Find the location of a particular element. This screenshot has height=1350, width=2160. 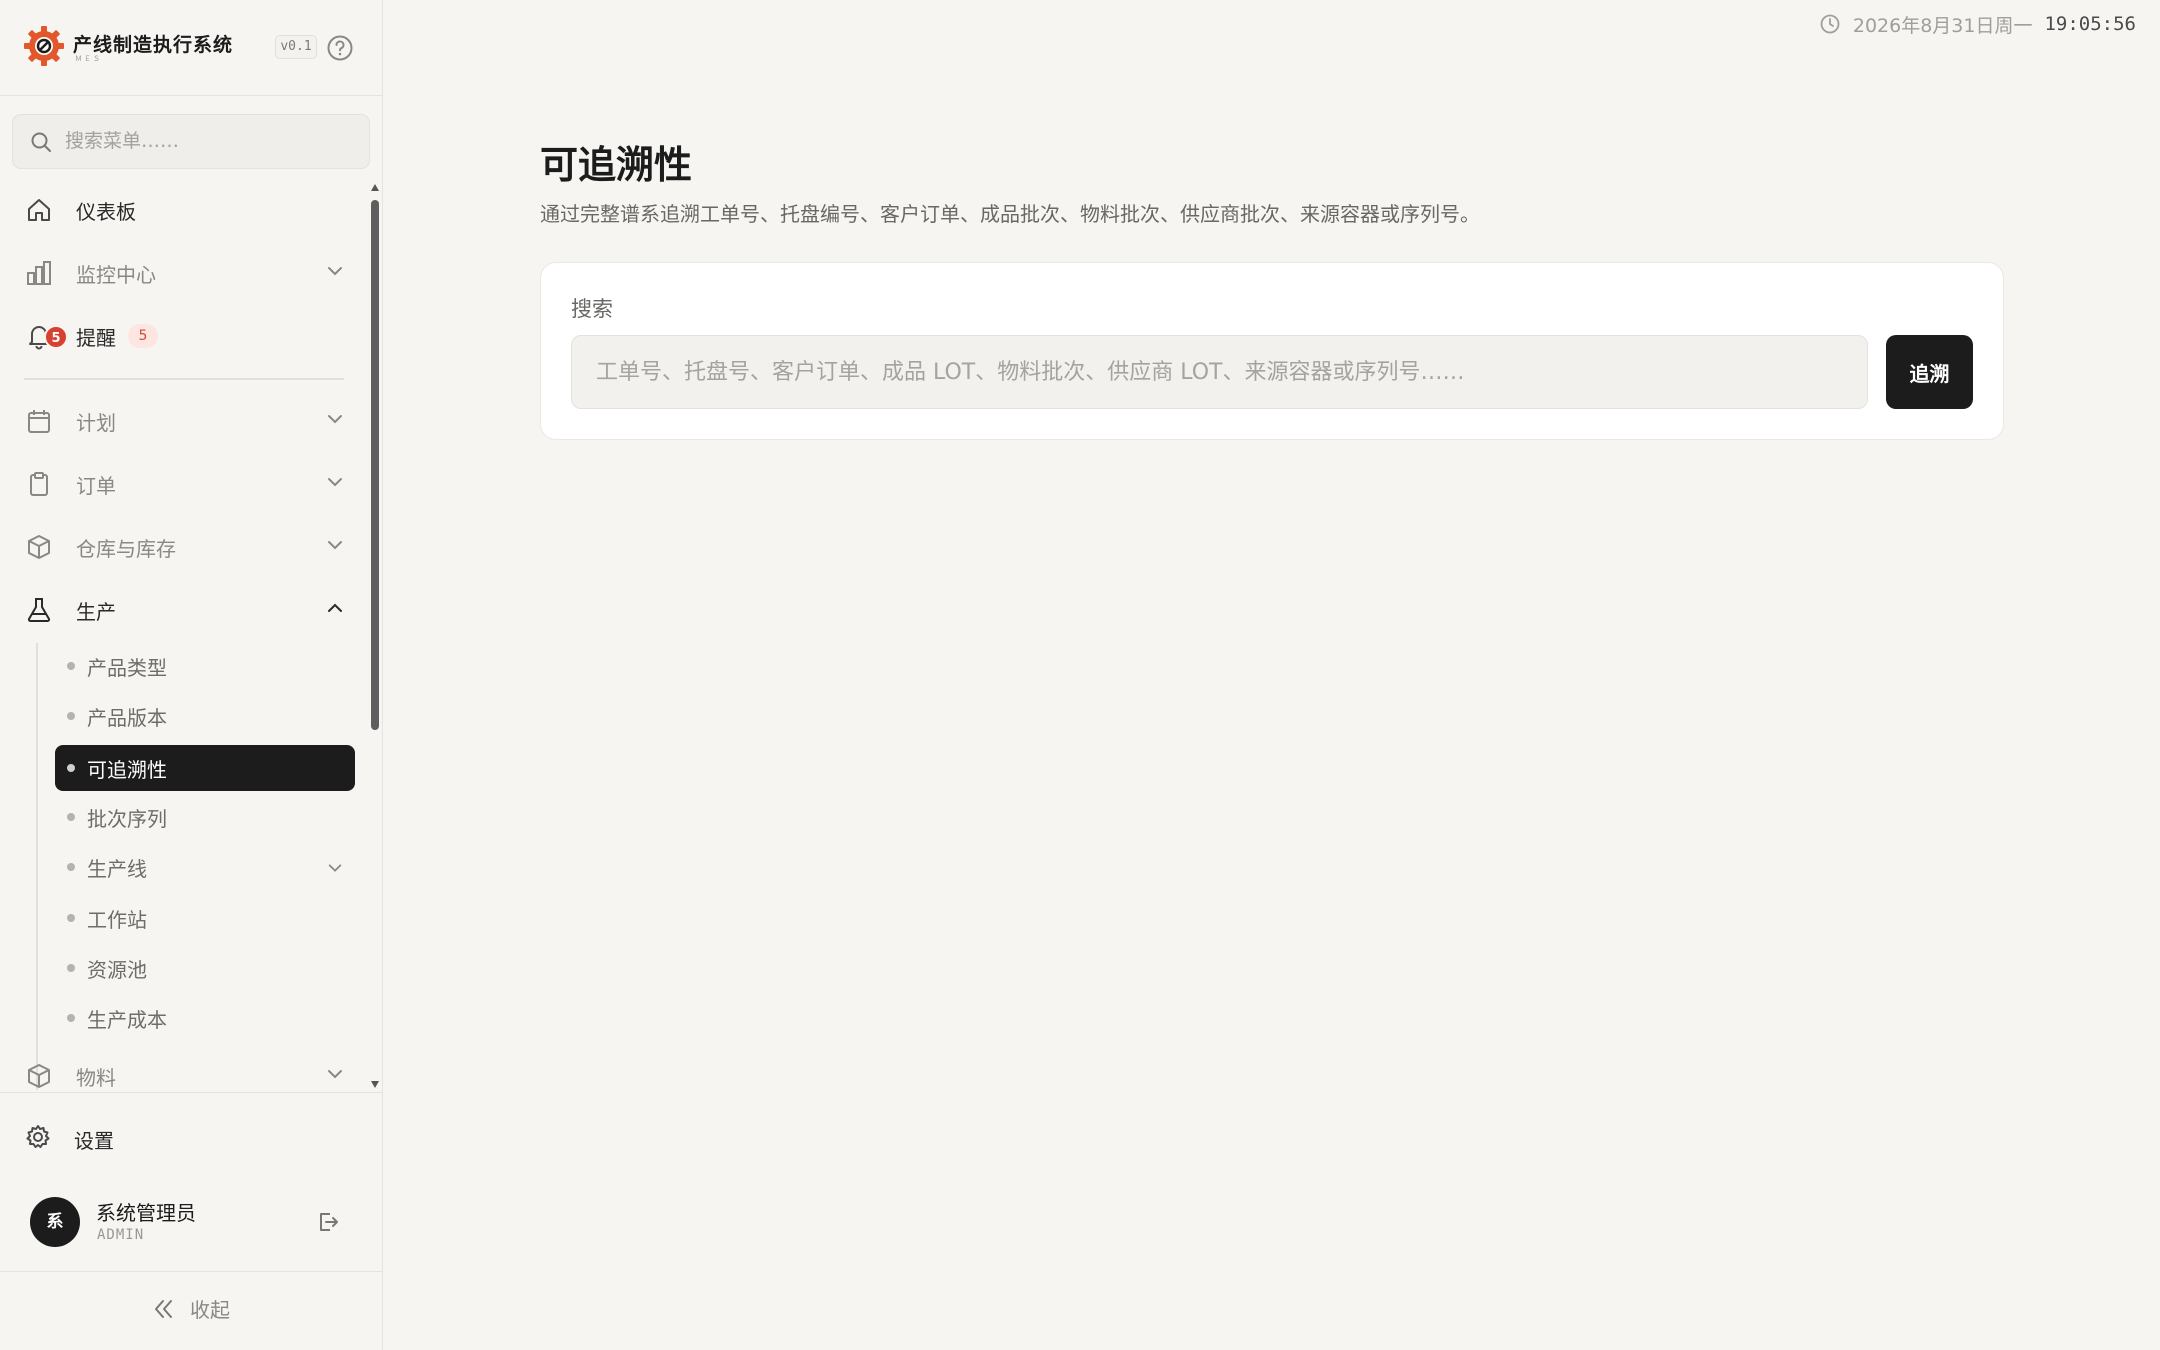

clock-icon is located at coordinates (1830, 24).